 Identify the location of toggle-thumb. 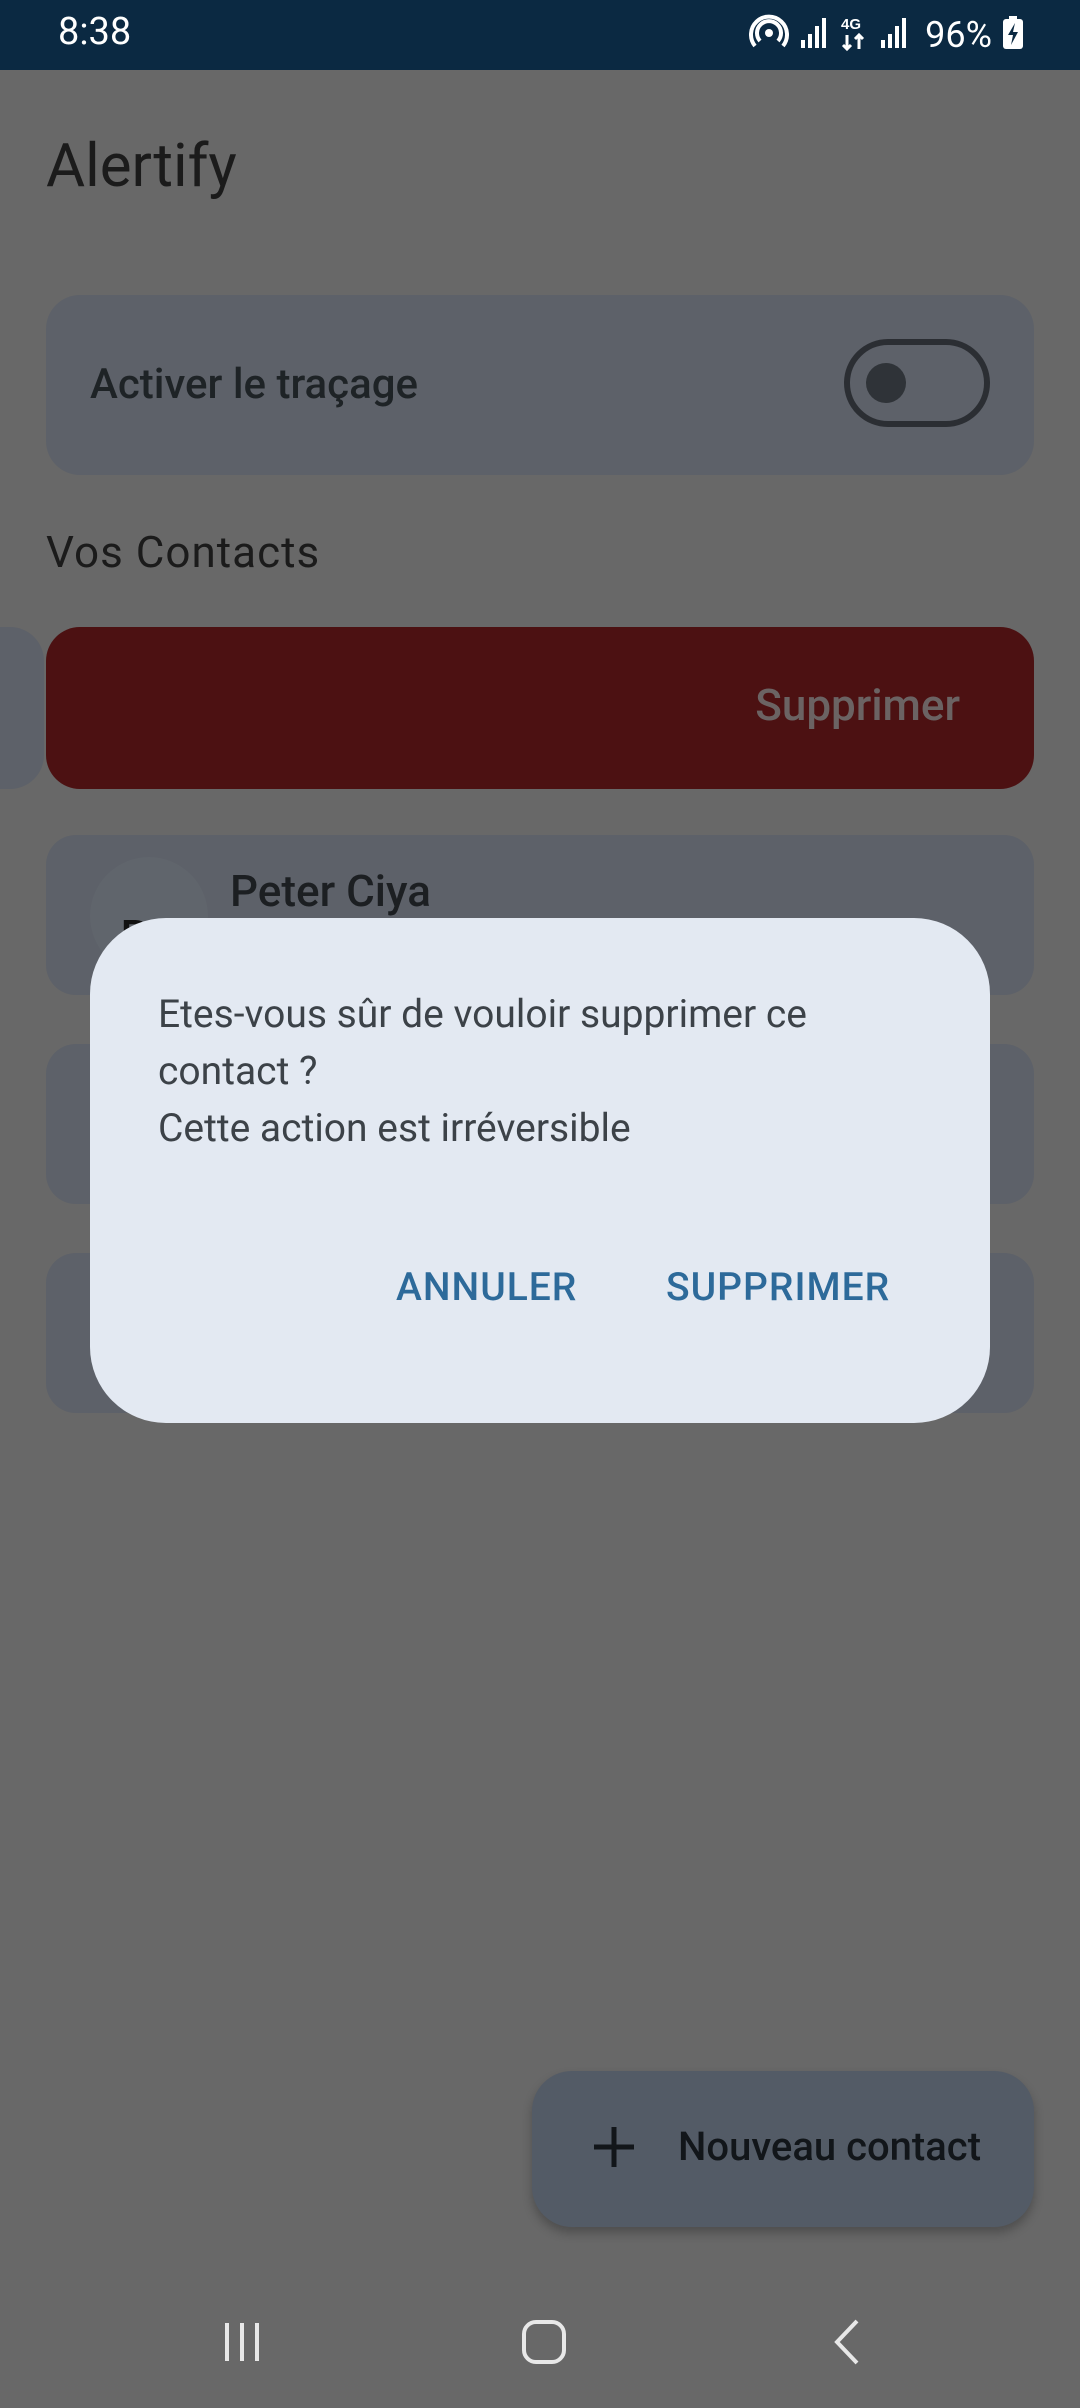
(886, 383).